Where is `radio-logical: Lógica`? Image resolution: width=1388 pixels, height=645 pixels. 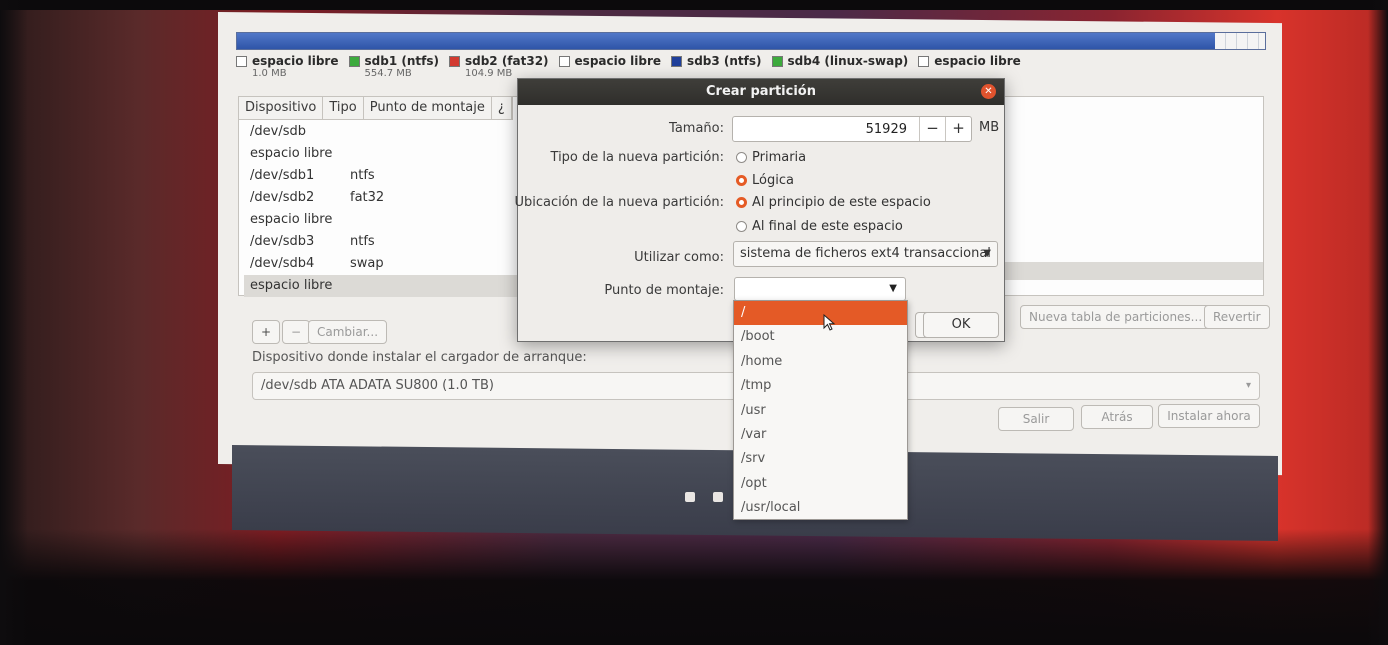
radio-logical: Lógica is located at coordinates (765, 180).